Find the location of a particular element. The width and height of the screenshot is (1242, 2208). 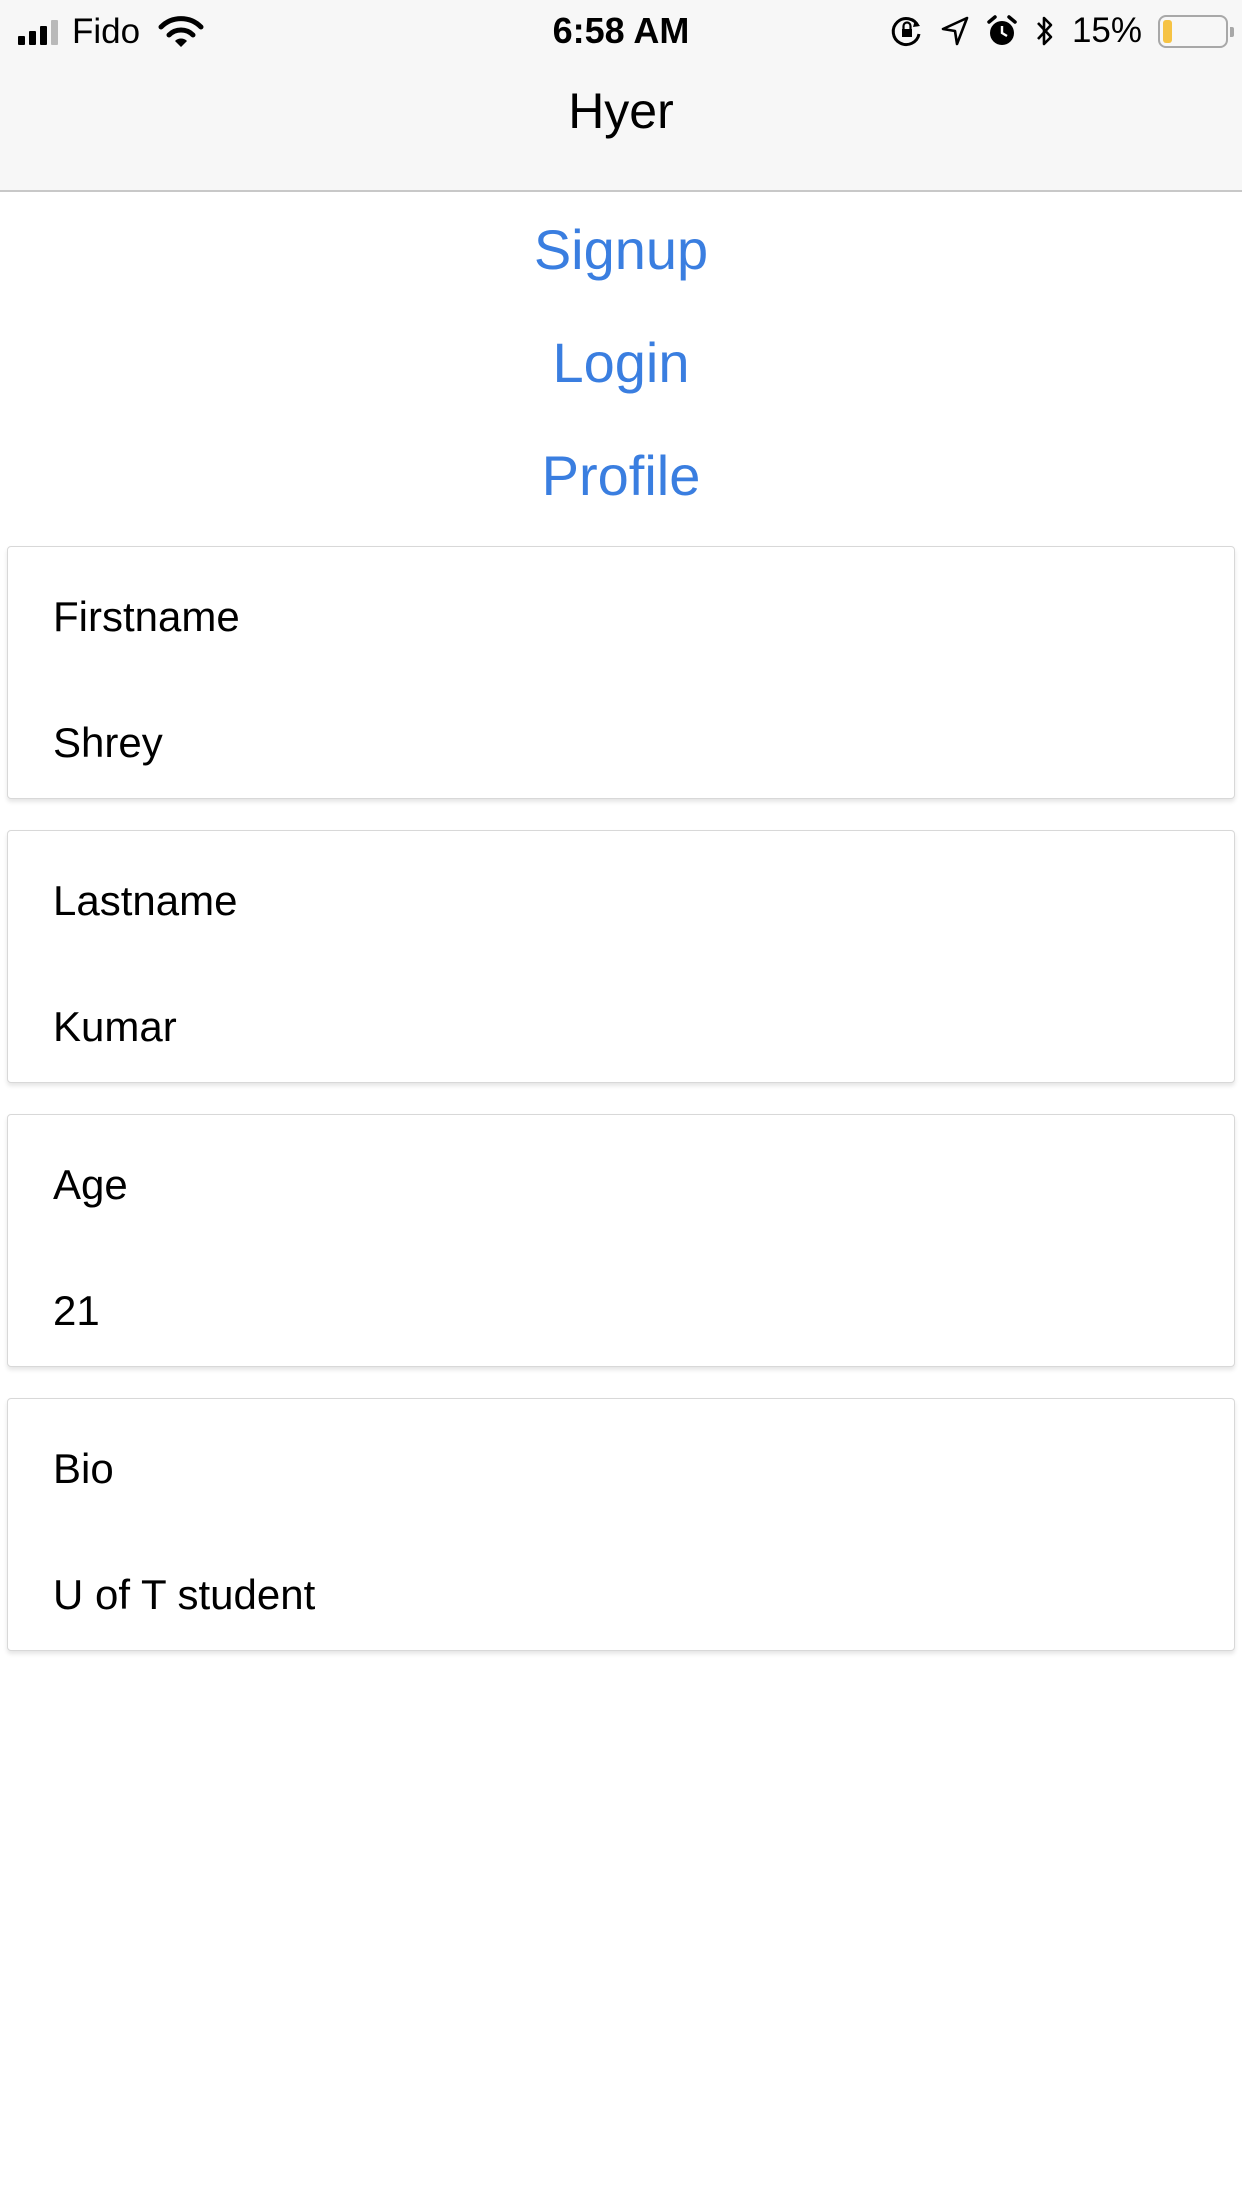

status-right: 15% is located at coordinates (1062, 31).